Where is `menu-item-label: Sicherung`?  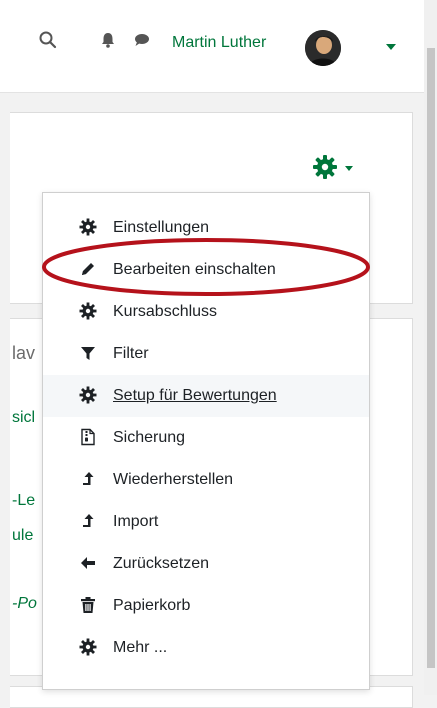 menu-item-label: Sicherung is located at coordinates (149, 437).